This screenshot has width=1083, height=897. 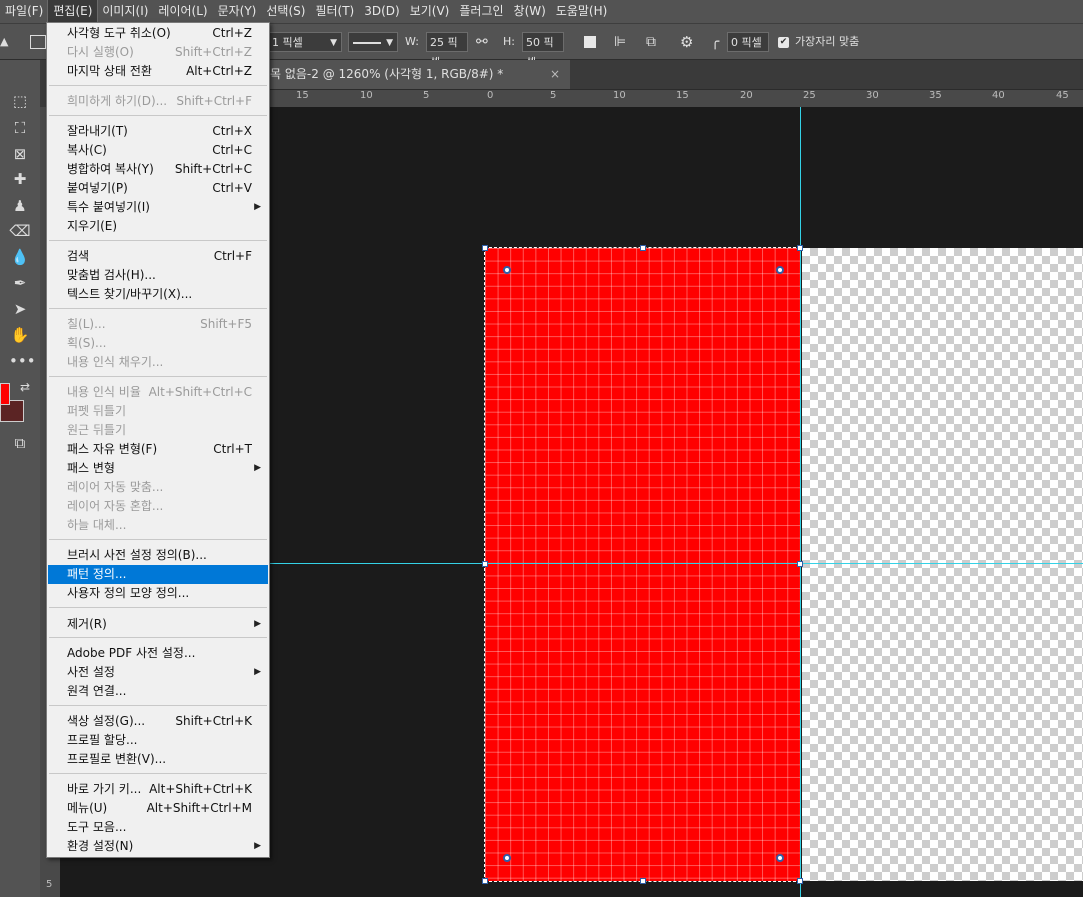 What do you see at coordinates (158, 52) in the screenshot?
I see `menu-item-redo: 다시 실행(O) Shift+Ctrl+Z` at bounding box center [158, 52].